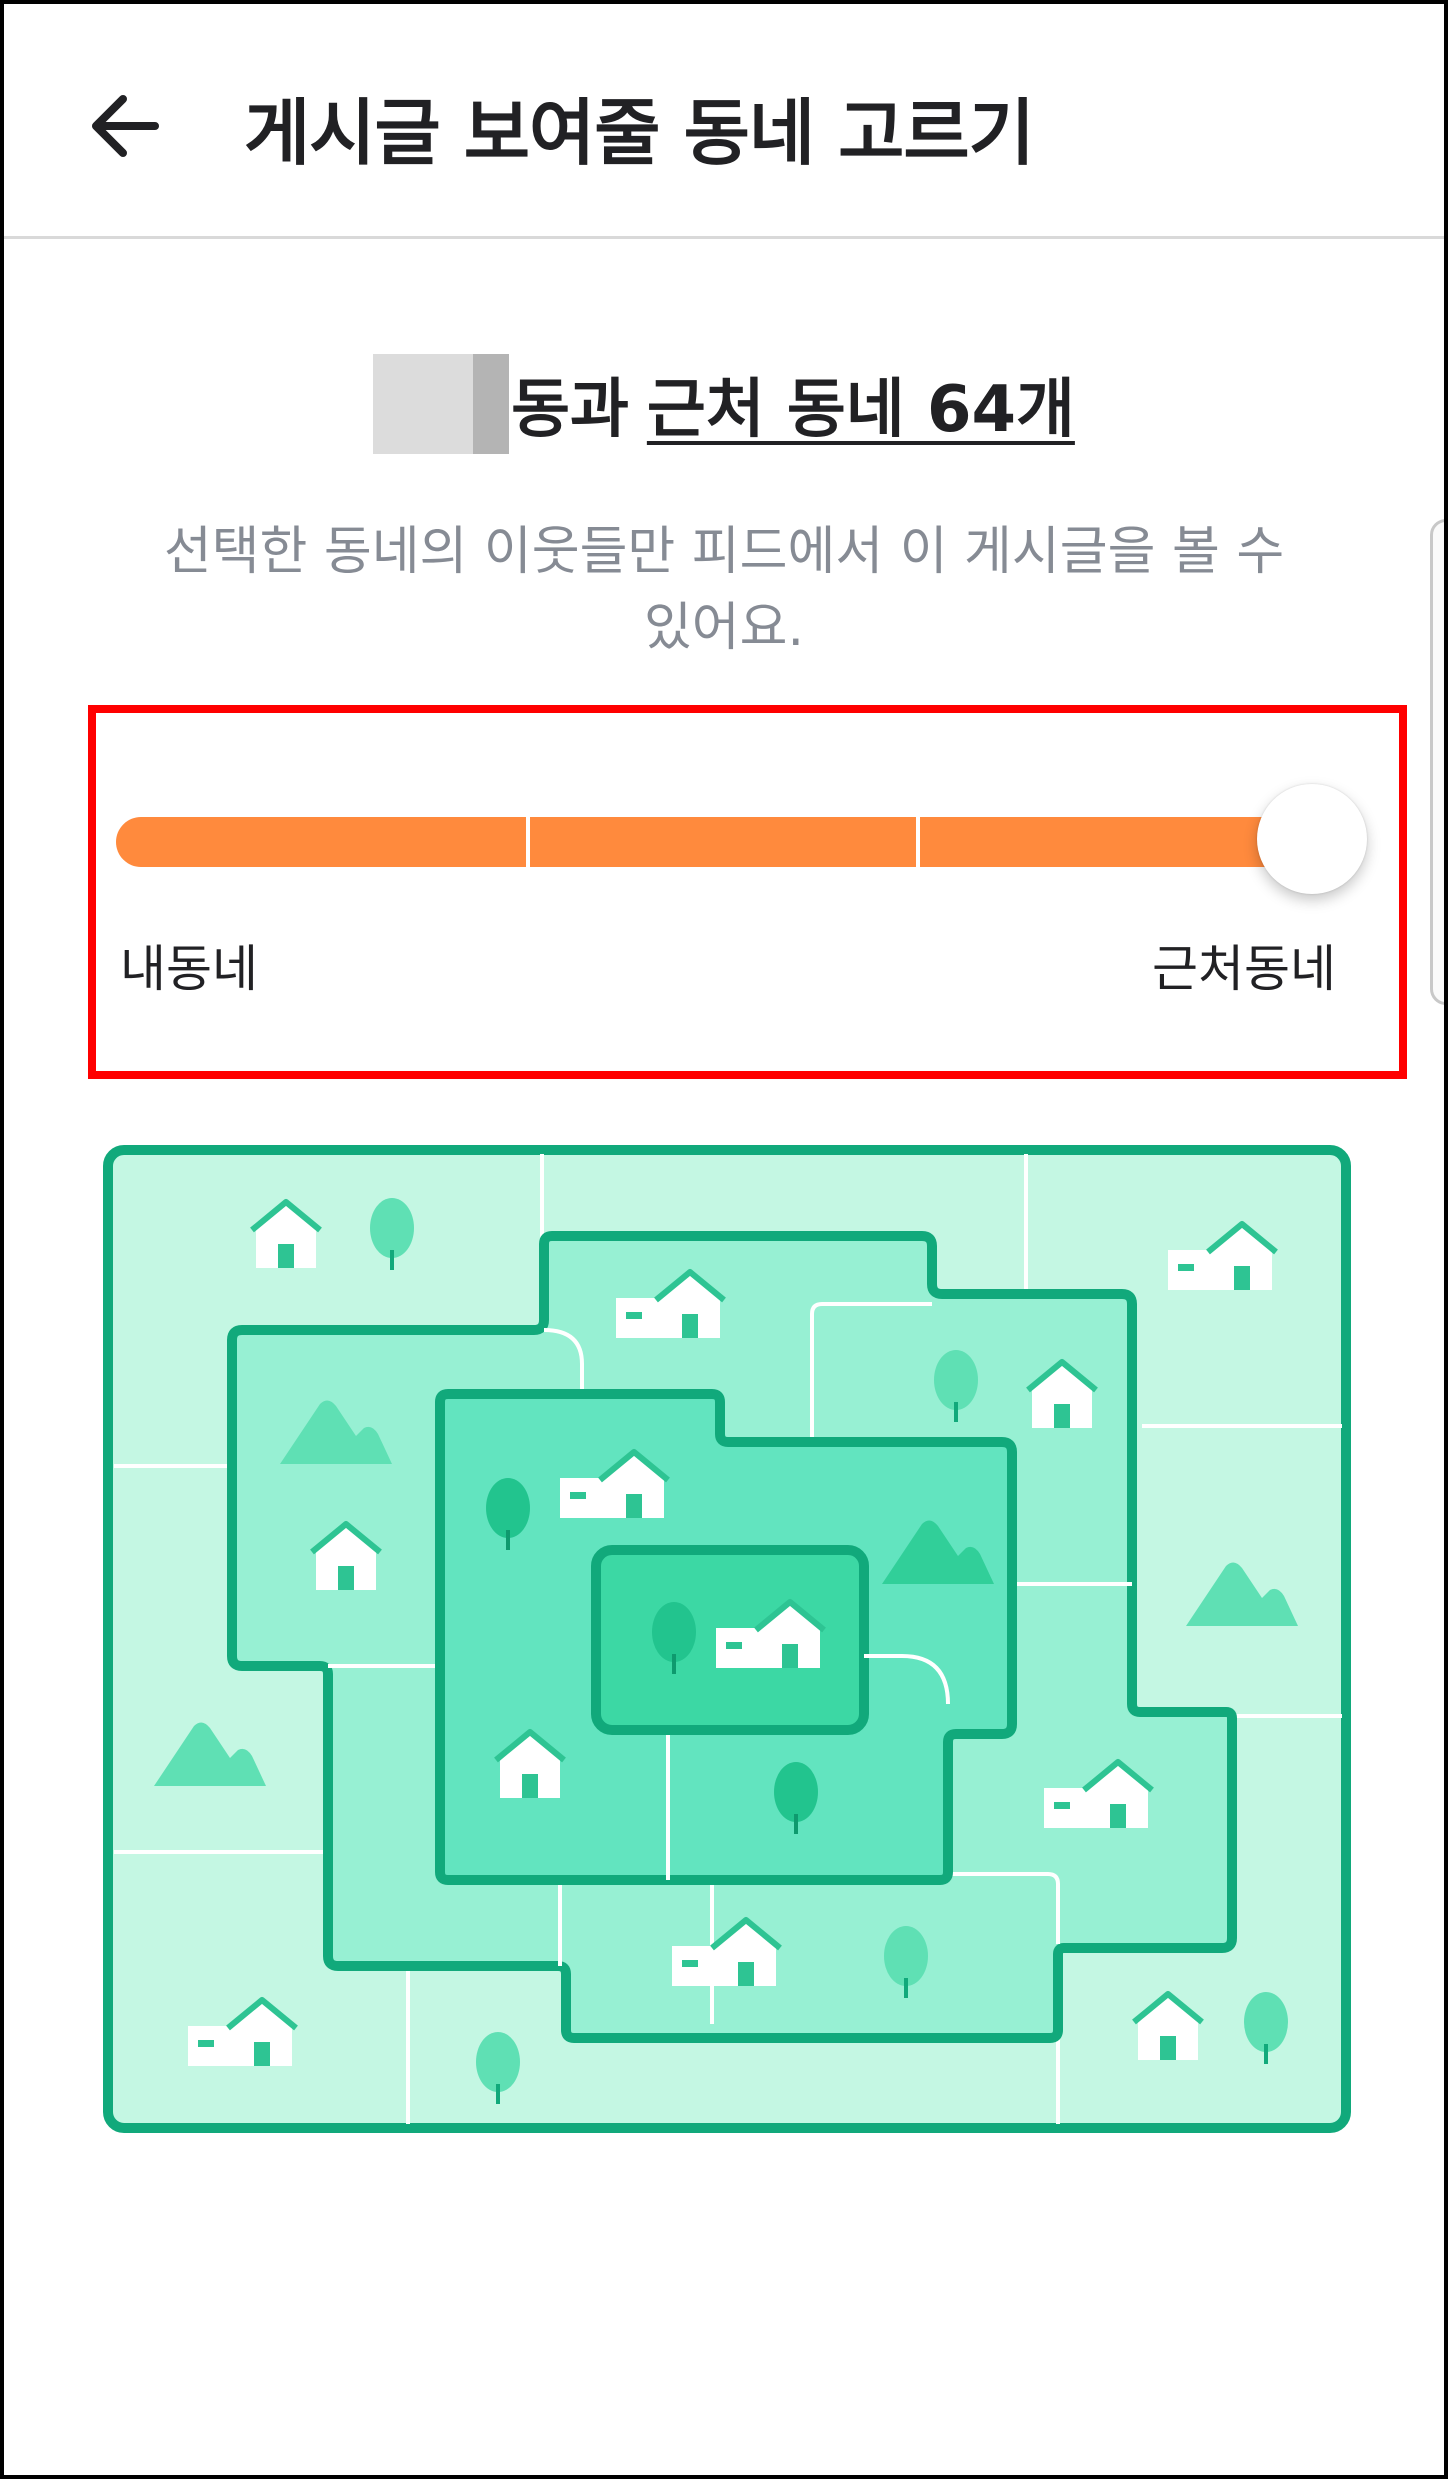 Image resolution: width=1448 pixels, height=2479 pixels. What do you see at coordinates (1312, 839) in the screenshot?
I see `range-slider-thumb` at bounding box center [1312, 839].